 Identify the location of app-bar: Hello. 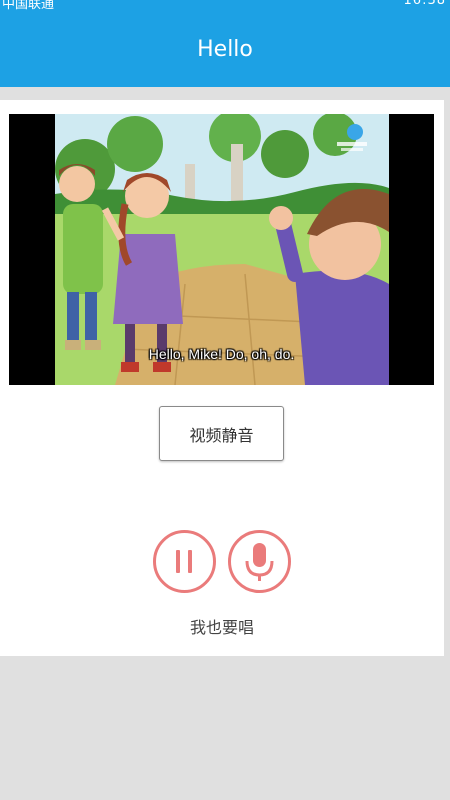
(225, 48).